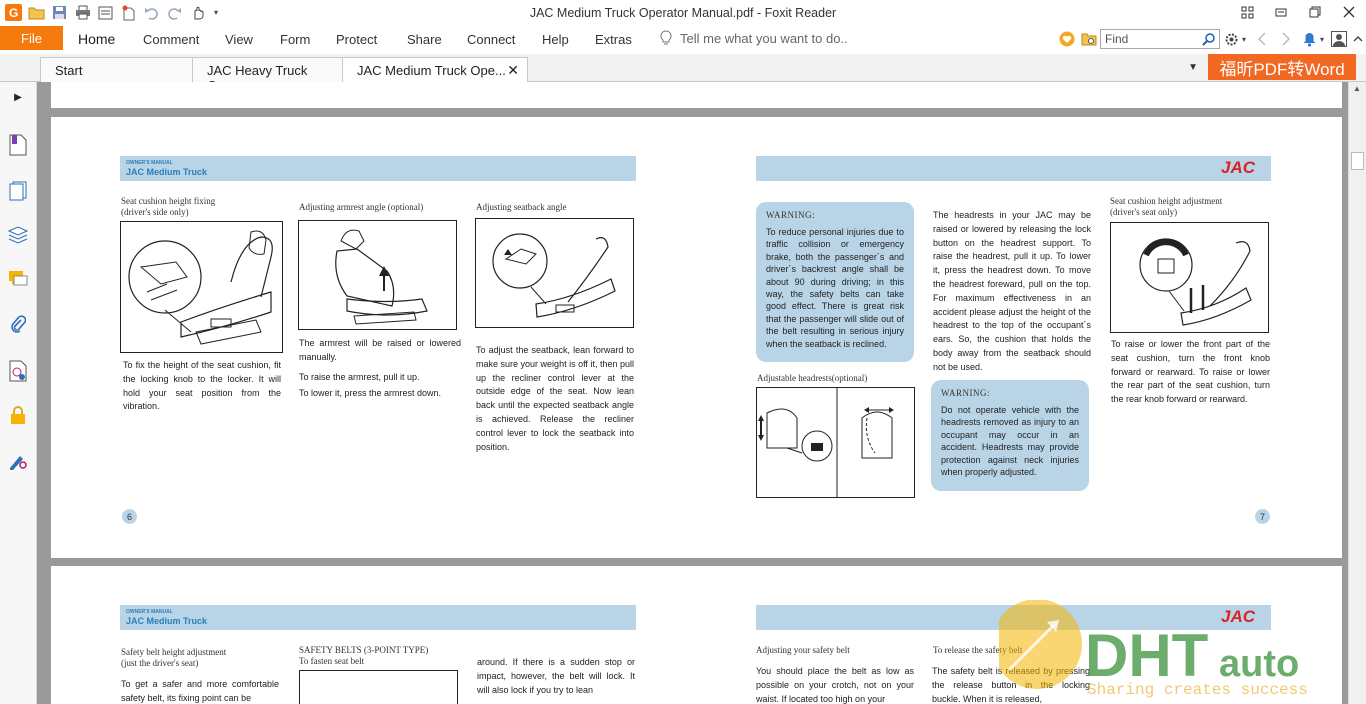 The image size is (1366, 704). I want to click on armrest-angle-figure, so click(377, 275).